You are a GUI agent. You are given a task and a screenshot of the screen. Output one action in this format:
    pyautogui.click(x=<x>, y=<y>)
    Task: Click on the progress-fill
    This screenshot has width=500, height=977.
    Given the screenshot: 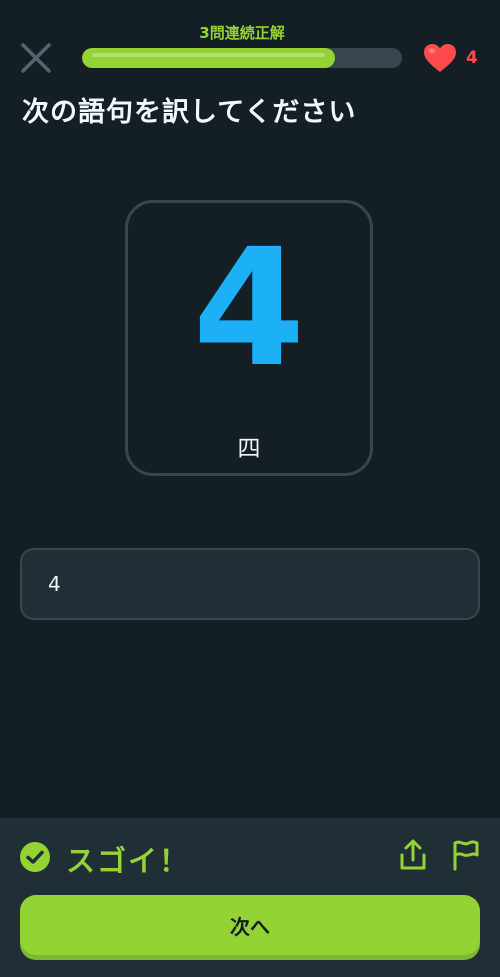 What is the action you would take?
    pyautogui.click(x=208, y=58)
    